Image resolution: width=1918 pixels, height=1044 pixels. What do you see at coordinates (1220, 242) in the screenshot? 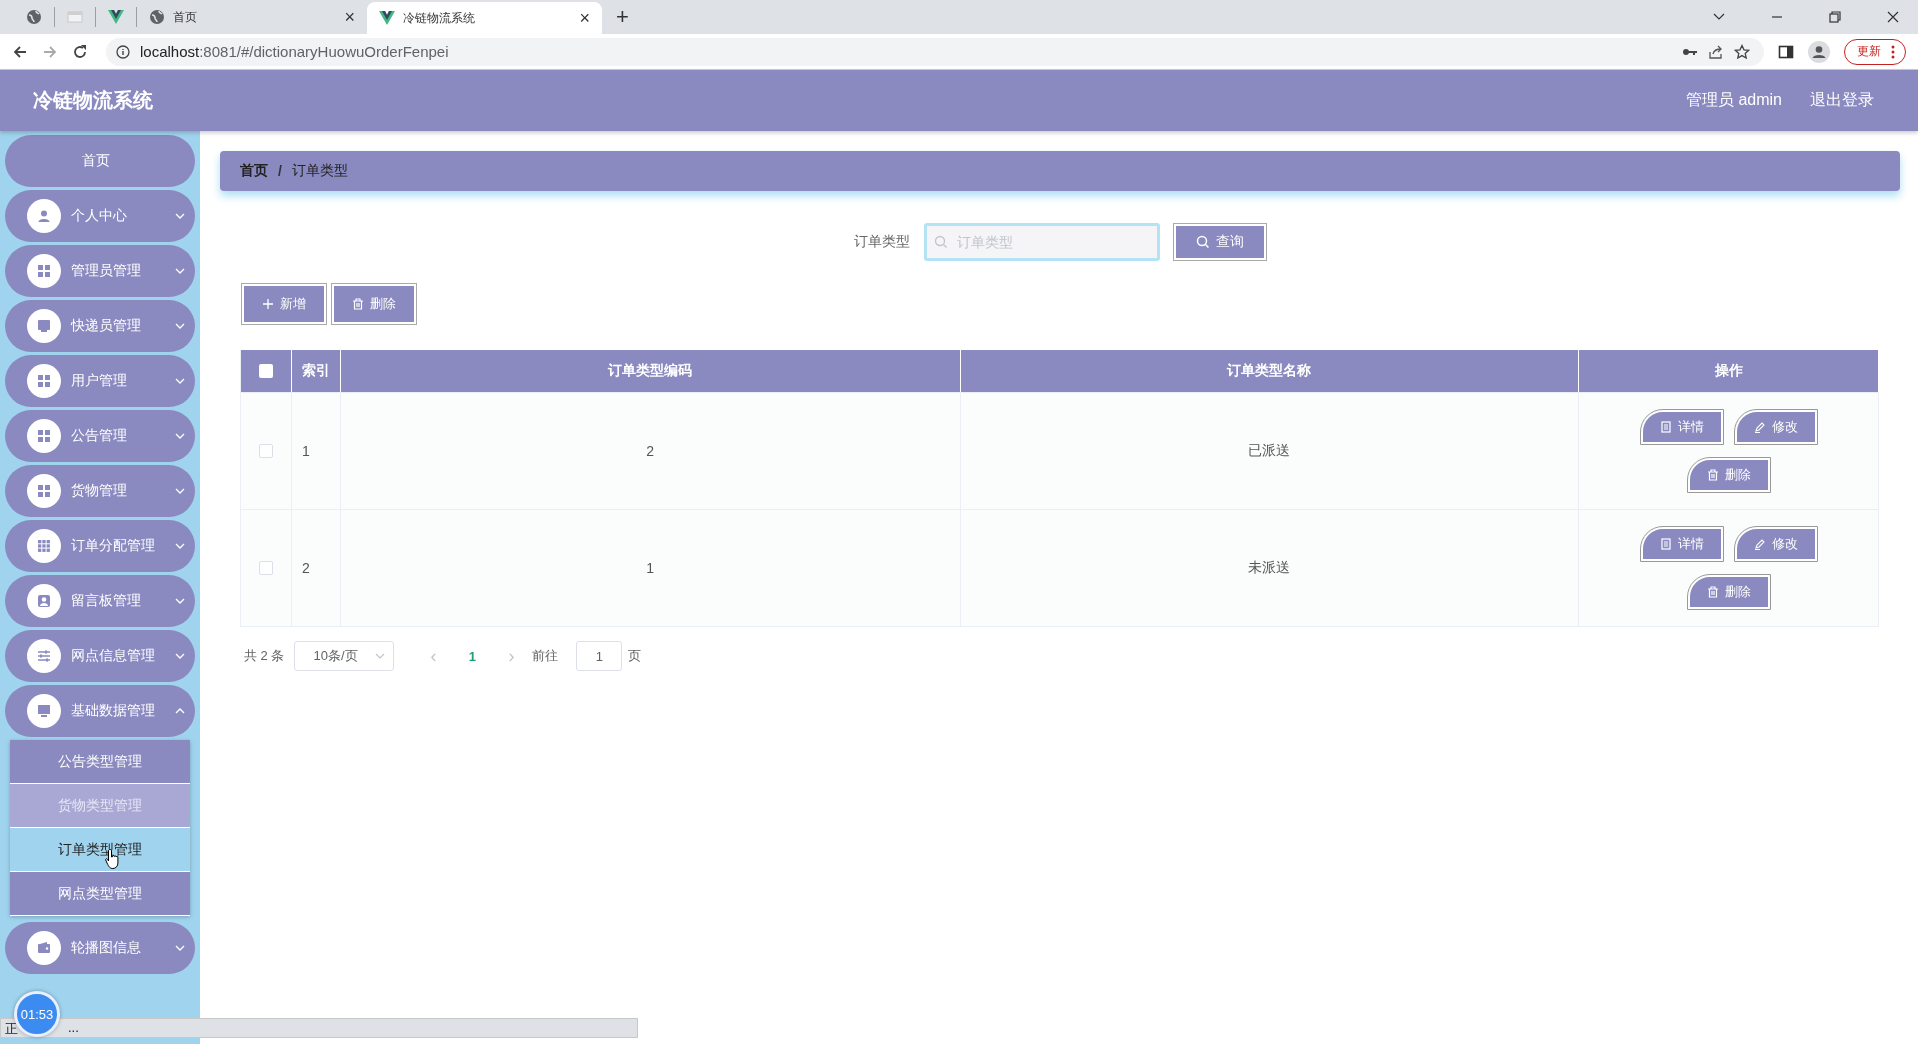
I see `search-button: 查询` at bounding box center [1220, 242].